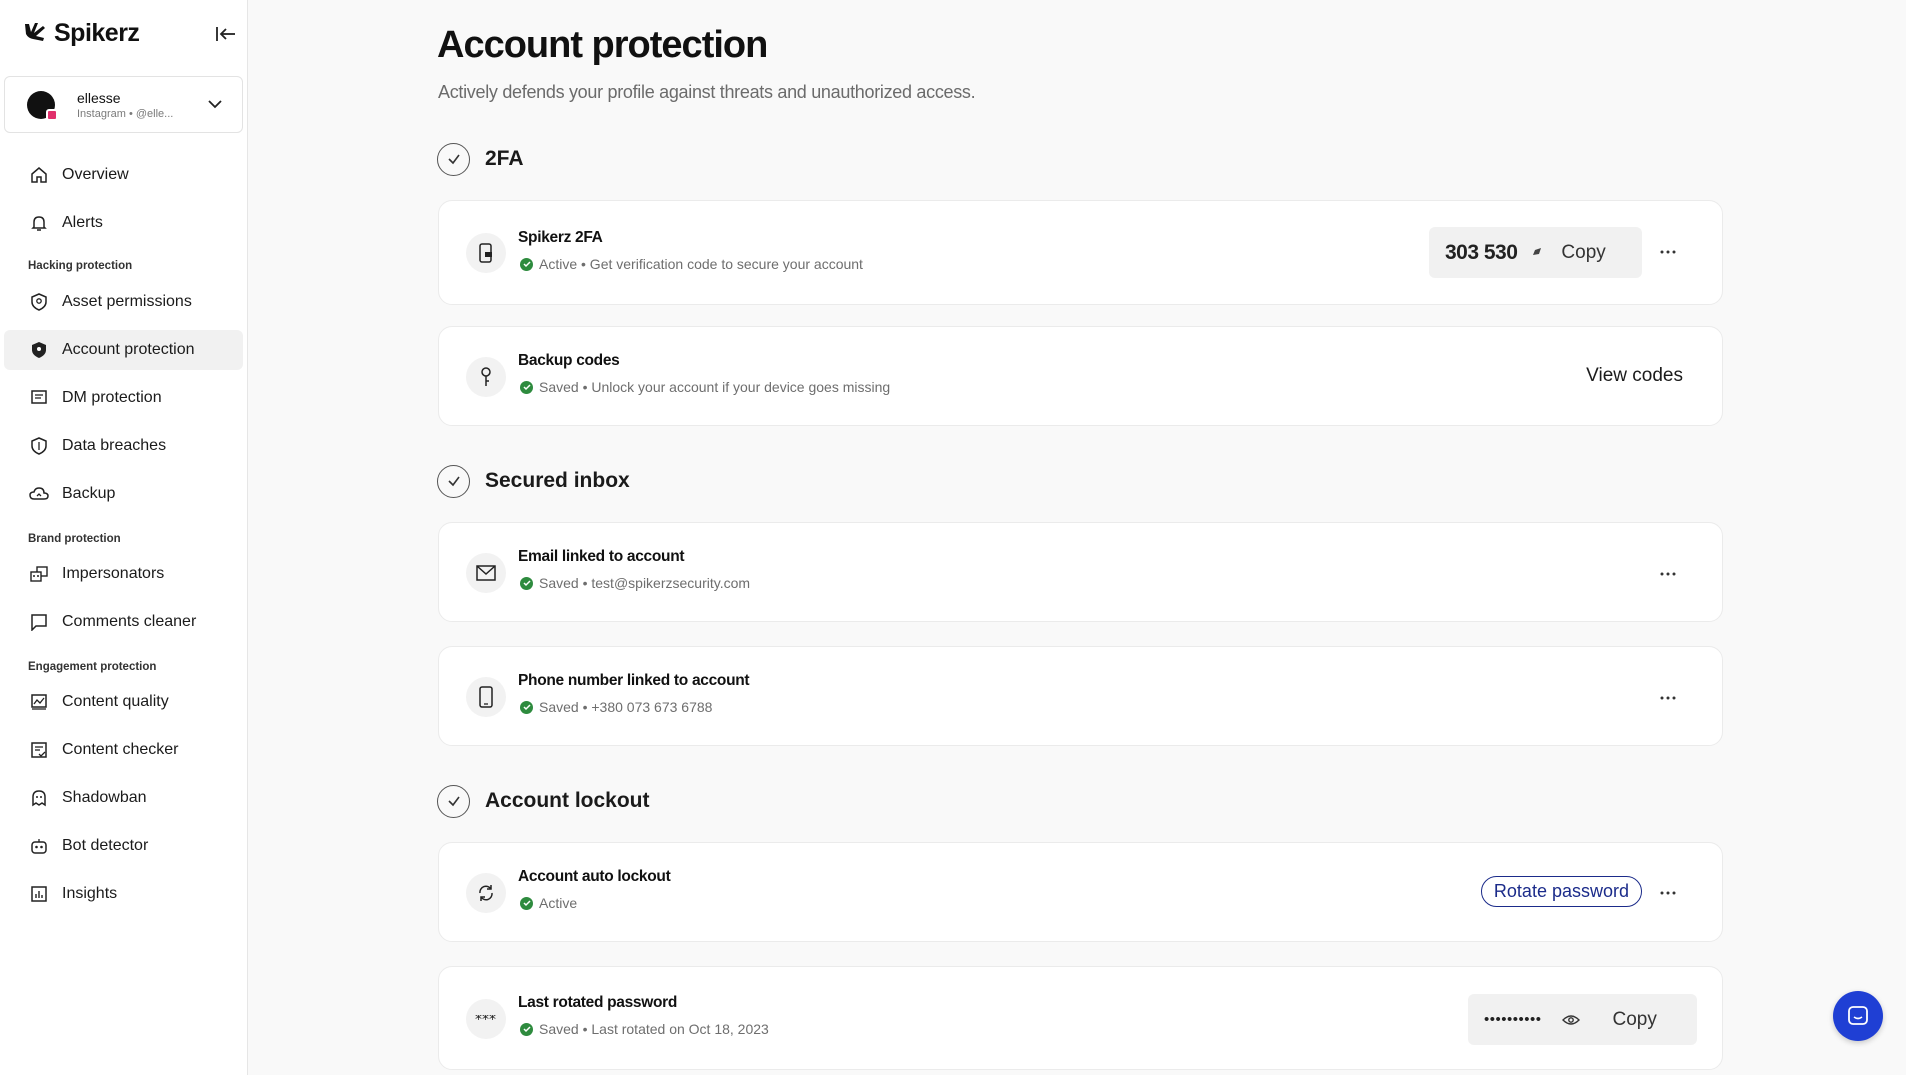 This screenshot has height=1075, width=1906. What do you see at coordinates (97, 32) in the screenshot?
I see `brand-name: Spikerz` at bounding box center [97, 32].